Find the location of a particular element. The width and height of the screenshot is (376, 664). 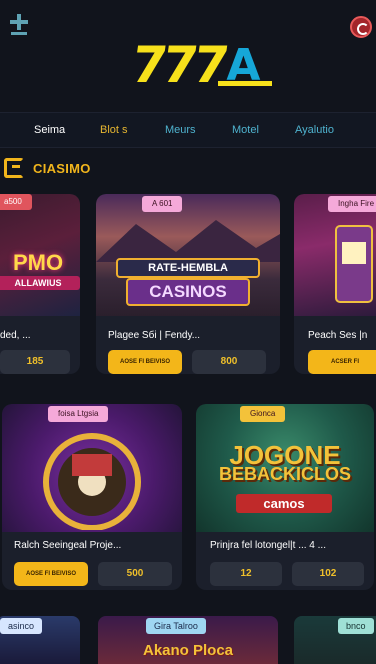

game-card: PMO ALLAWIUS a500 ded, ... 185 is located at coordinates (40, 284).